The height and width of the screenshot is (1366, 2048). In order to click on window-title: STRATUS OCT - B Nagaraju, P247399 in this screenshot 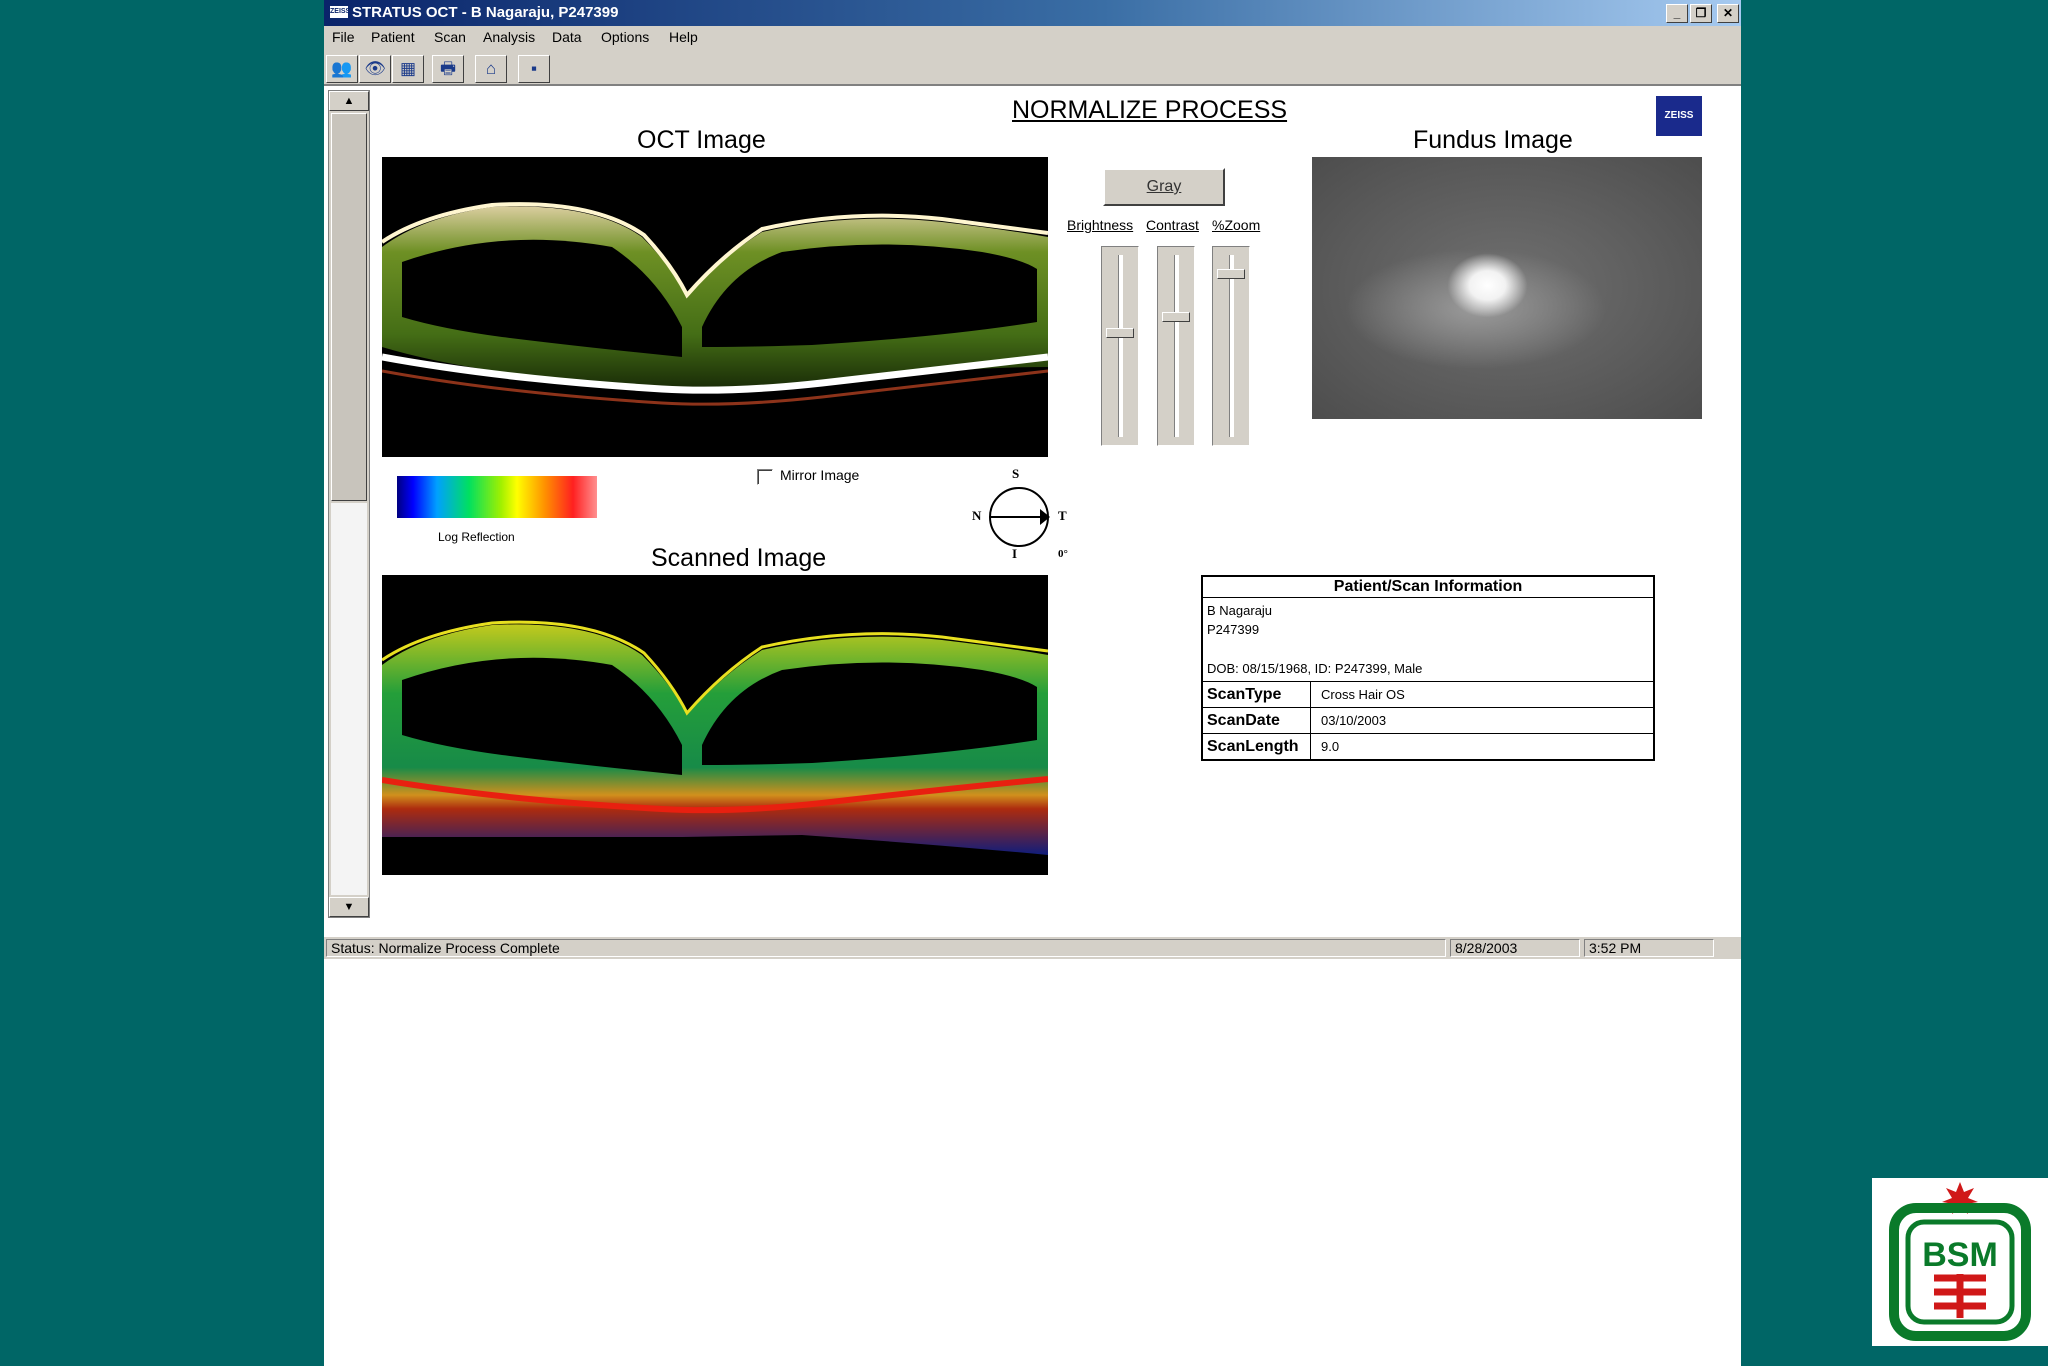, I will do `click(485, 12)`.